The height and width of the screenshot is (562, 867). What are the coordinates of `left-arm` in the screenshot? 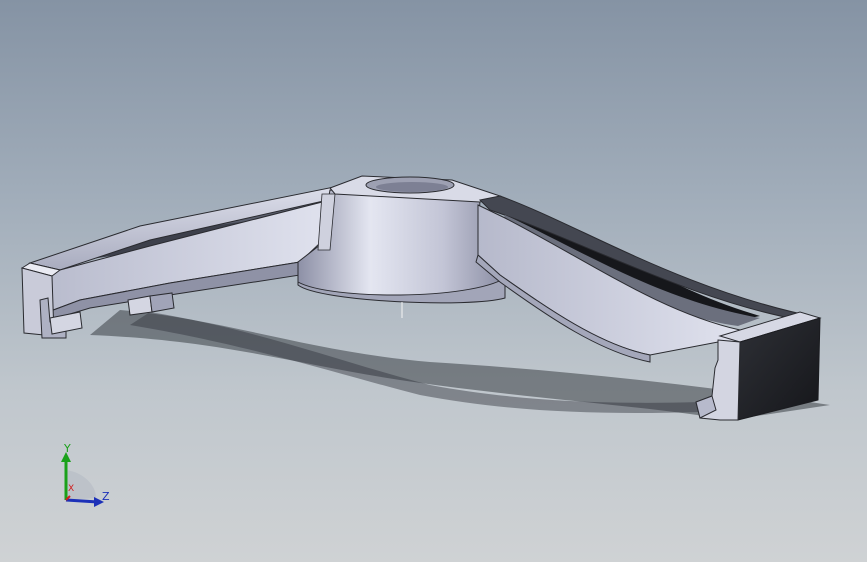 It's located at (177, 262).